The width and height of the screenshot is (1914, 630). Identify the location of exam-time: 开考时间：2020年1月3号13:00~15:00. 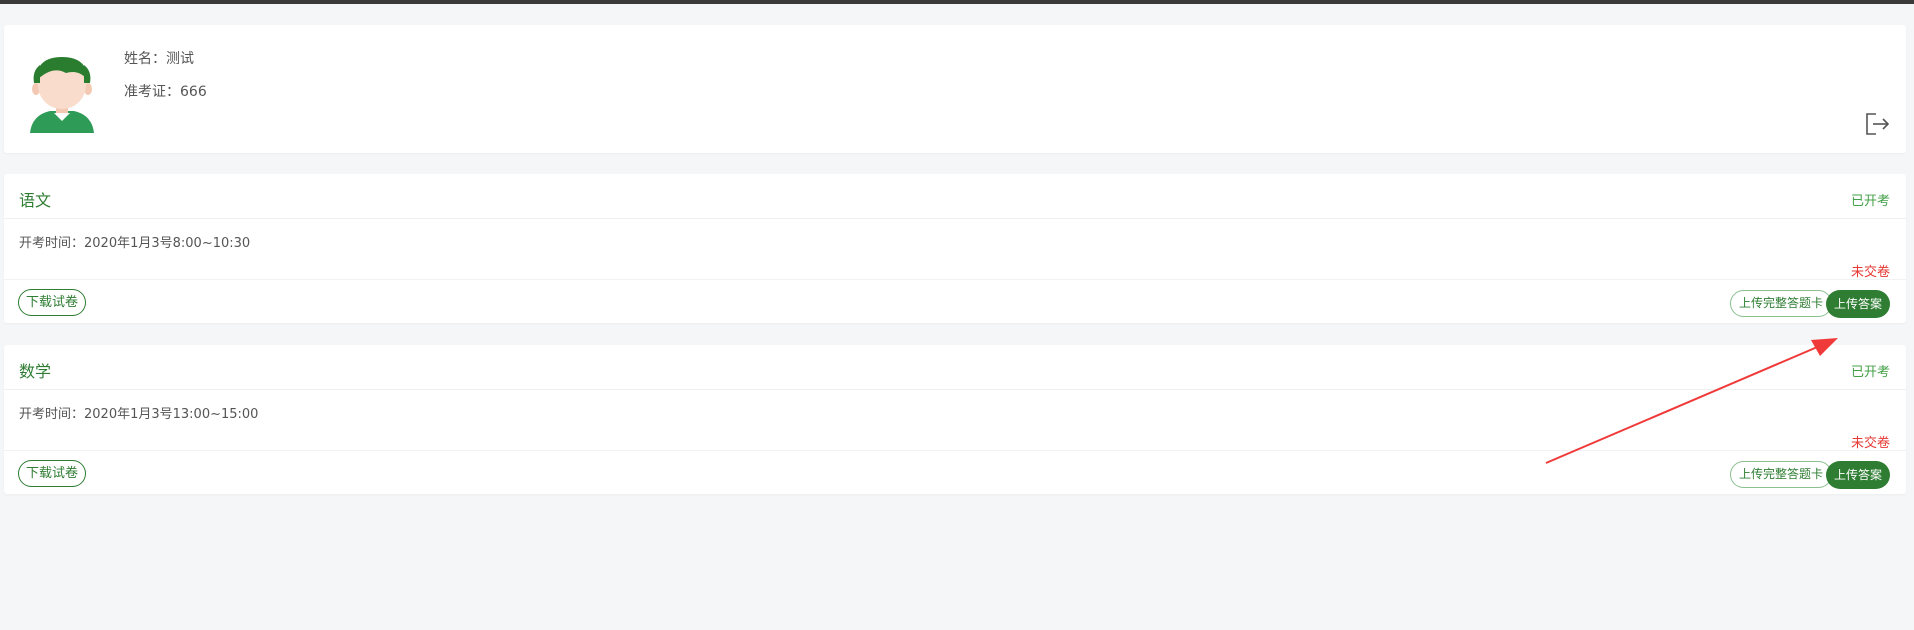
(139, 414).